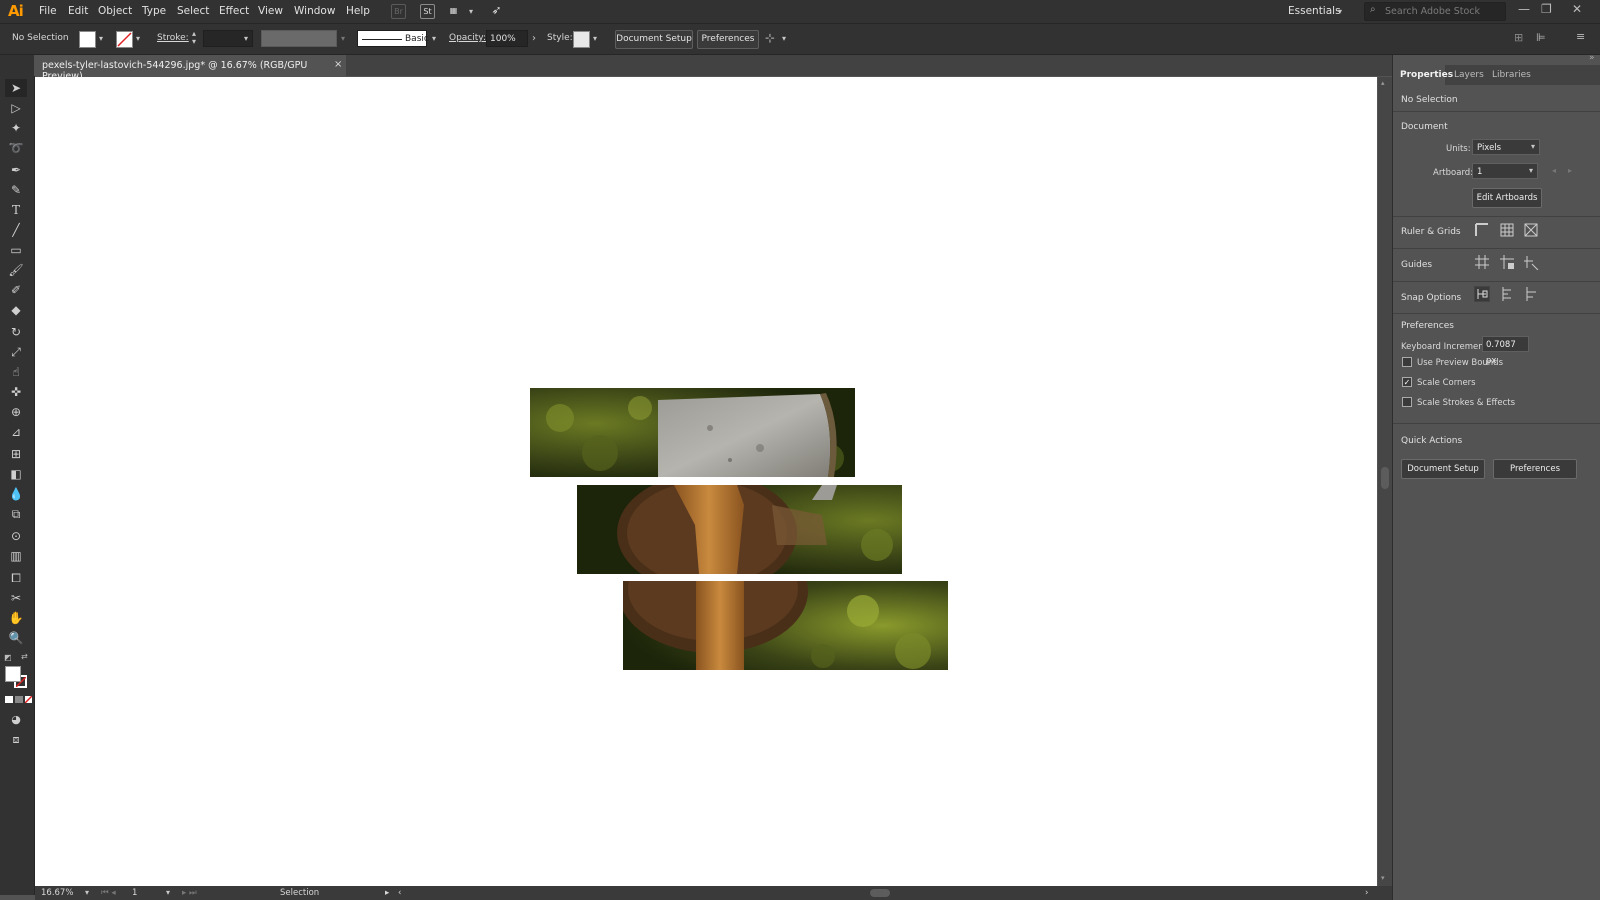 The width and height of the screenshot is (1600, 900). I want to click on tab-properties: Properties, so click(1426, 75).